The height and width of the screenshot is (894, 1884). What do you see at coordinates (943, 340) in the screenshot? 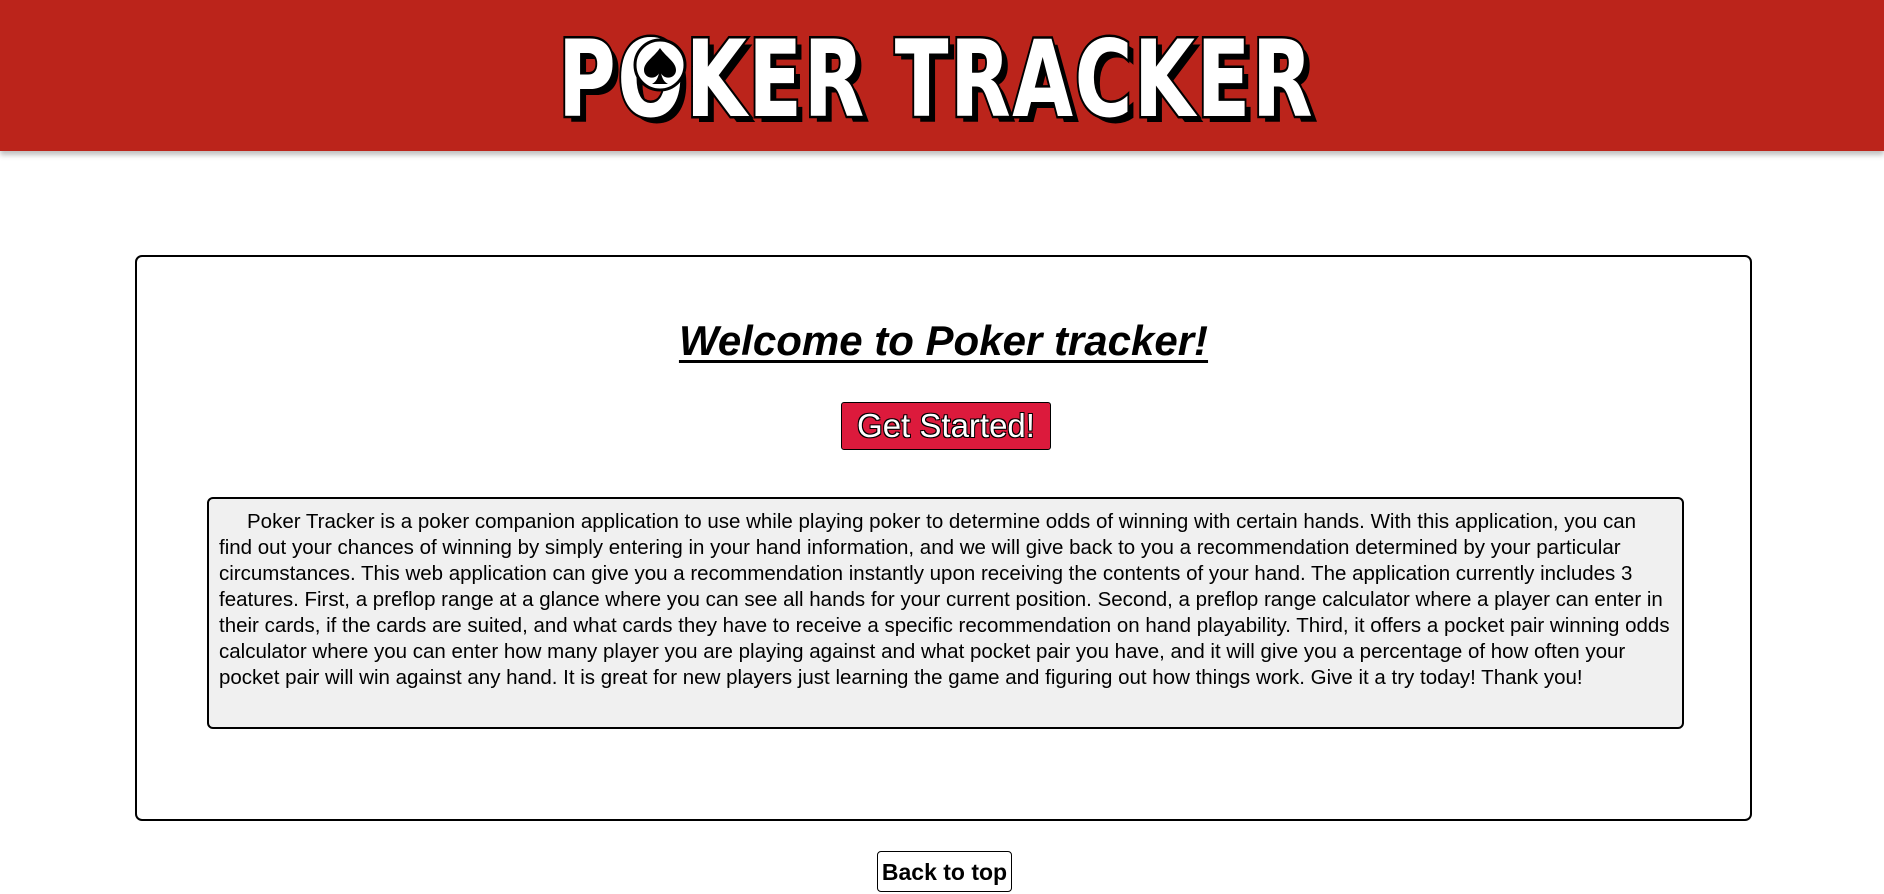
I see `welcome-title: Welcome to Poker tracker!` at bounding box center [943, 340].